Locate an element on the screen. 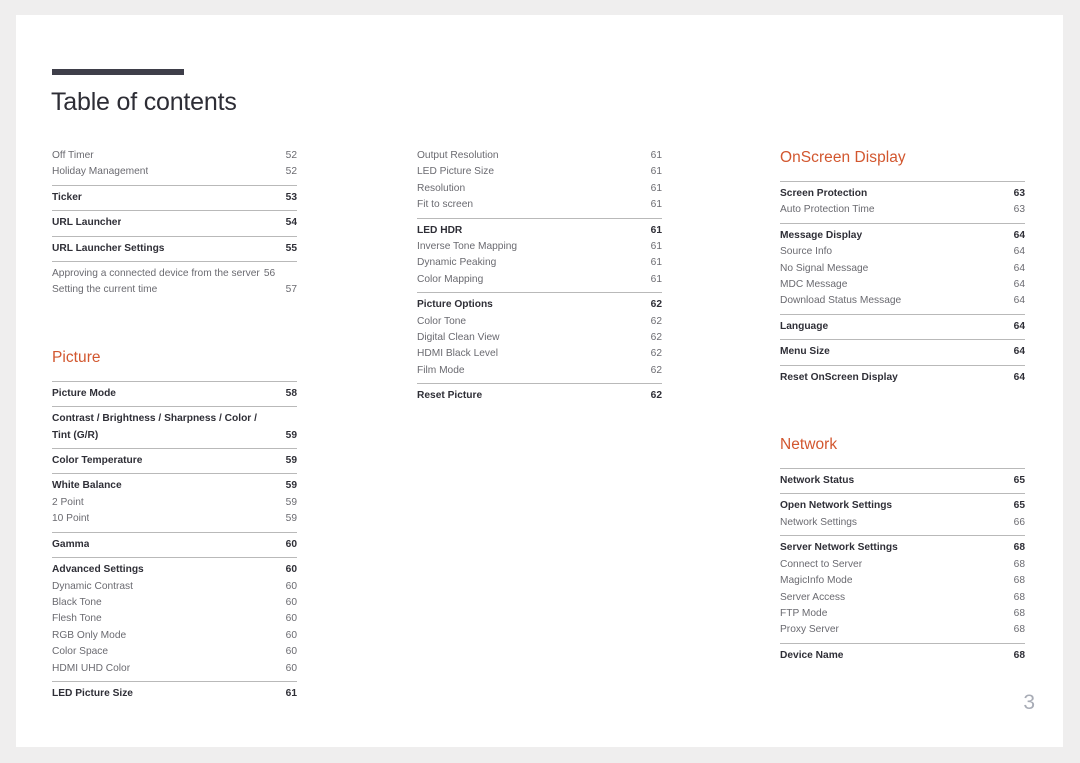  toc-entry: Color Space 60 is located at coordinates (174, 652).